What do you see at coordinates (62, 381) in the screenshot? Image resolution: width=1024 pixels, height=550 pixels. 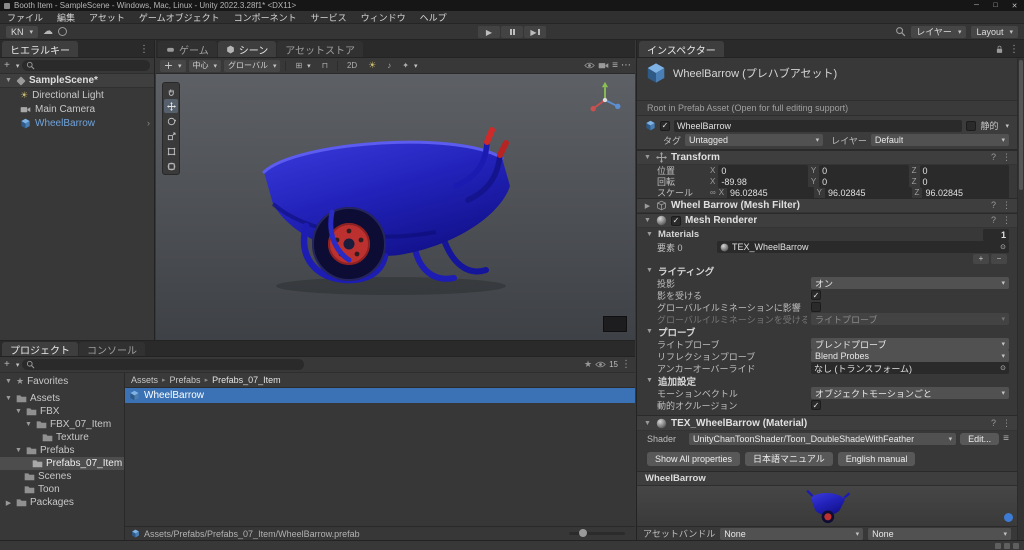 I see `tree-favorites: ▼ ★ Favorites` at bounding box center [62, 381].